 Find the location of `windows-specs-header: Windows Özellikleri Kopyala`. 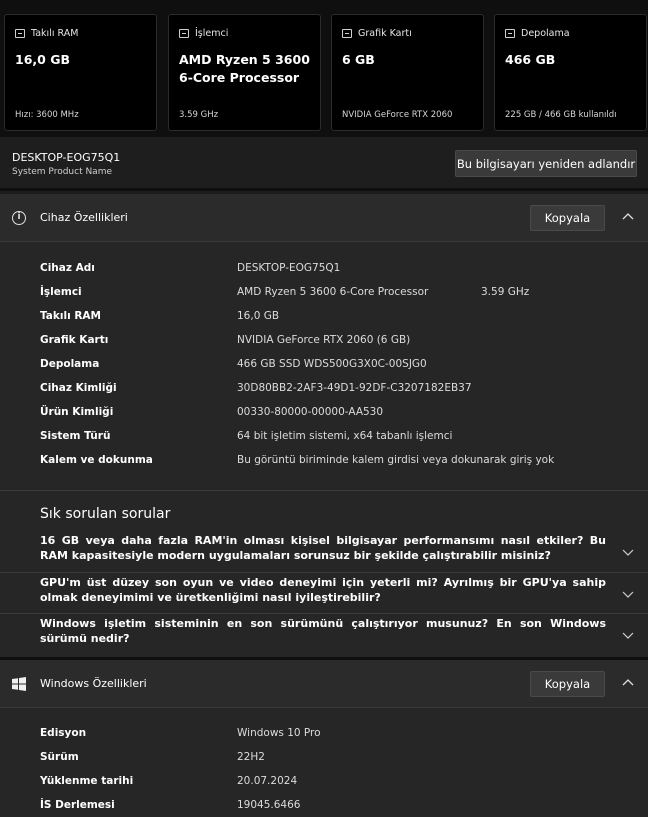

windows-specs-header: Windows Özellikleri Kopyala is located at coordinates (324, 684).